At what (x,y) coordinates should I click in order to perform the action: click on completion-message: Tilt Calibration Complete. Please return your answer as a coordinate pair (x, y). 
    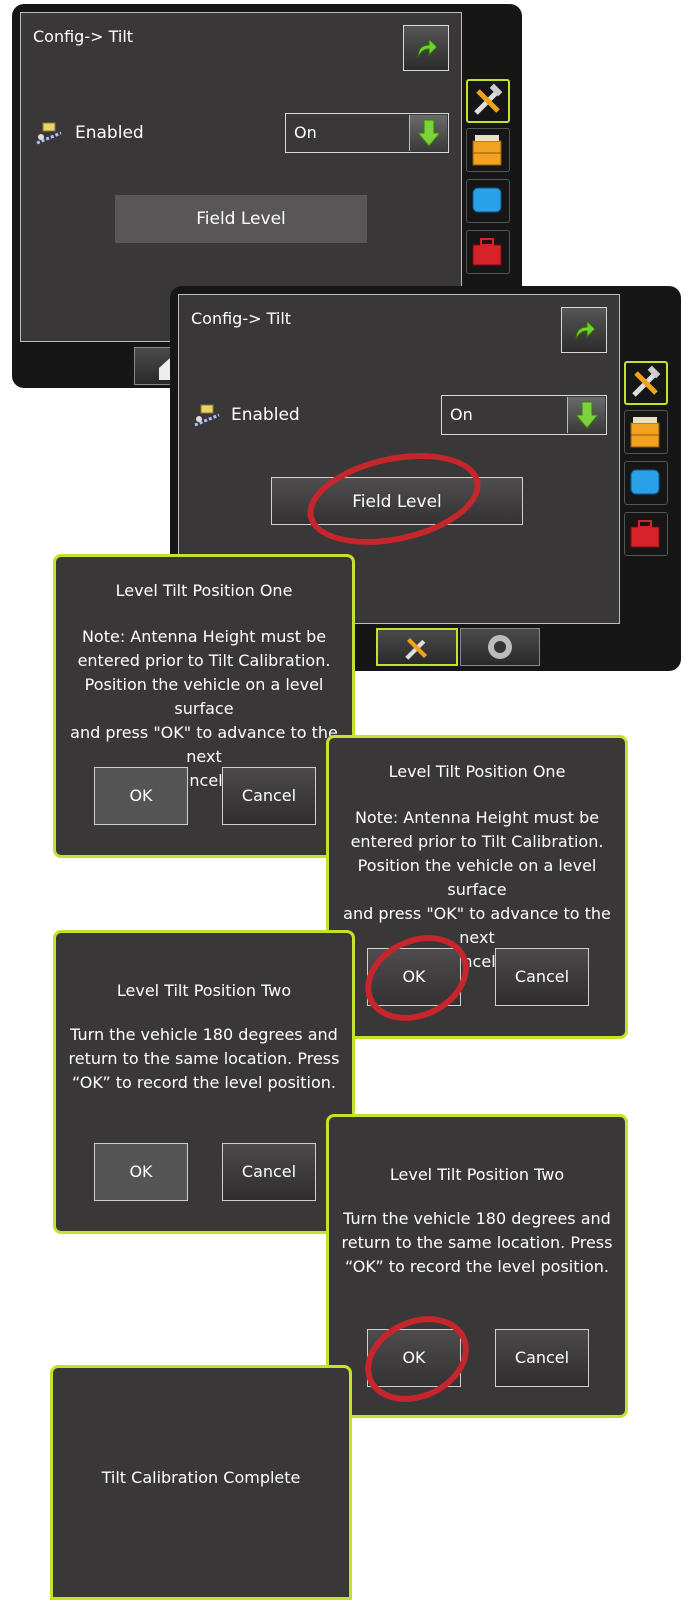
    Looking at the image, I should click on (201, 1477).